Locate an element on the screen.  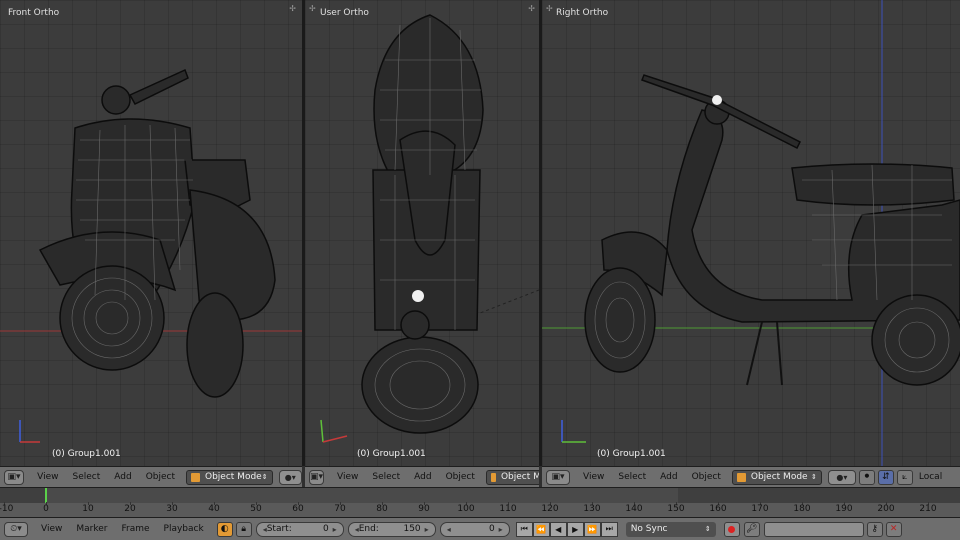
timeline-tick-label: 190 is located at coordinates (844, 509).